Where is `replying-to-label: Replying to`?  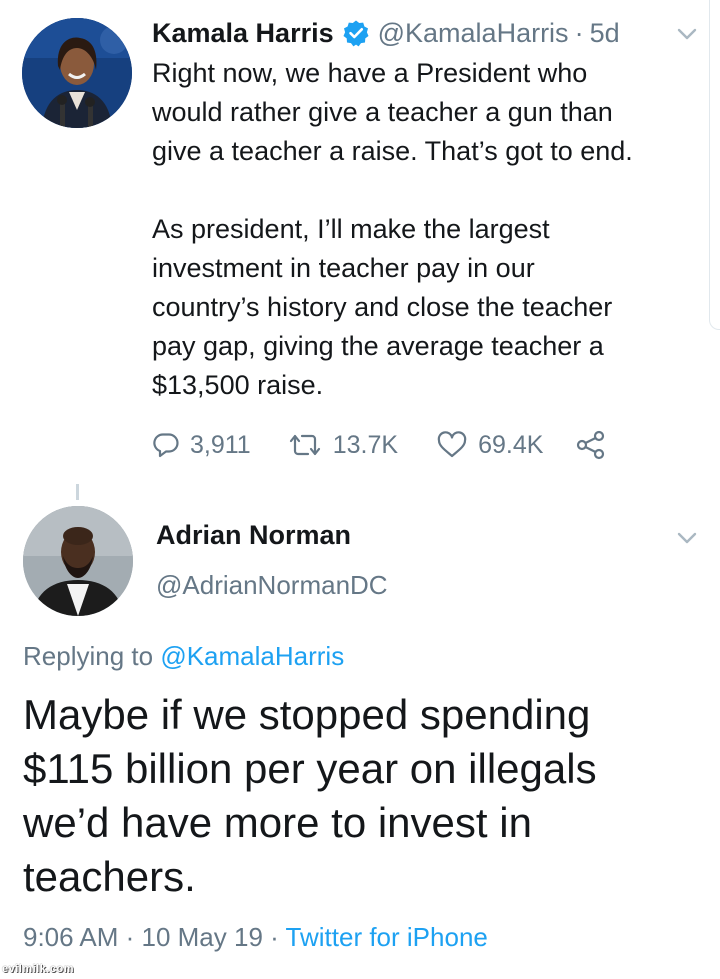
replying-to-label: Replying to is located at coordinates (92, 656).